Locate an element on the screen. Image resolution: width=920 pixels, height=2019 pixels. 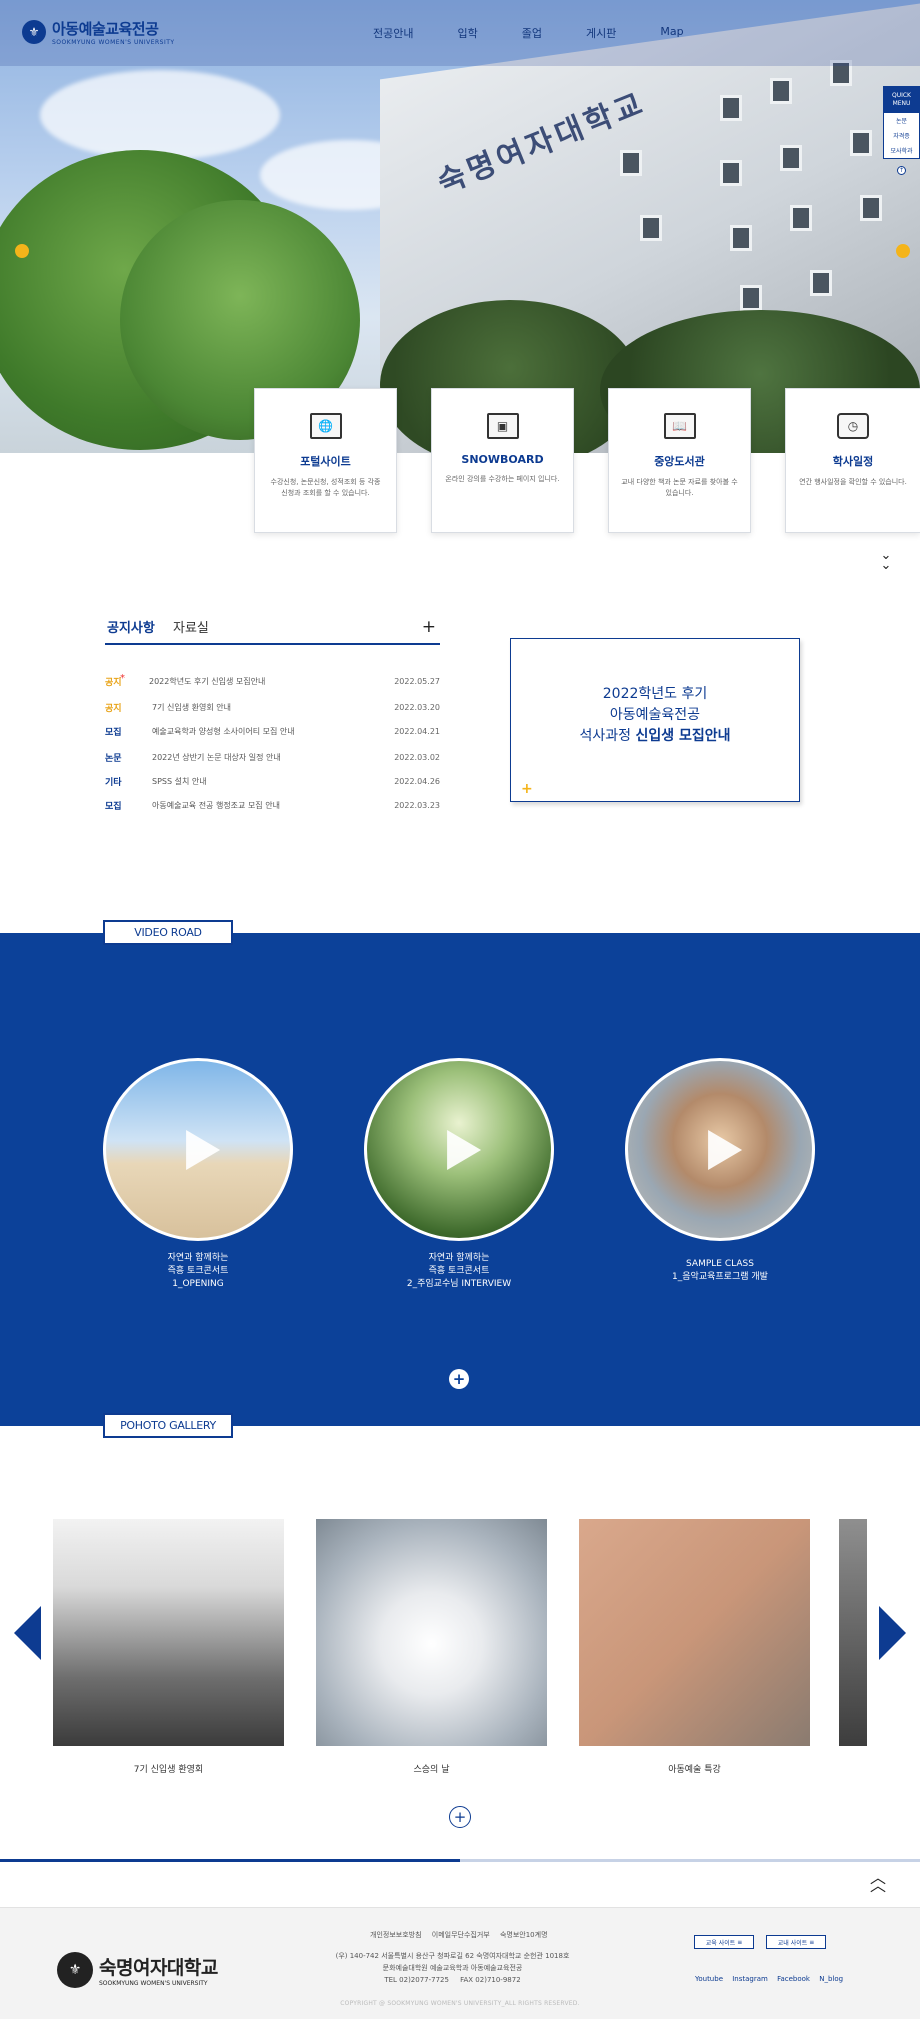
service-card-snowboard: ▣ SNOWBOARD 온라인 강의를 수강하는 페이지 입니다. is located at coordinates (502, 460).